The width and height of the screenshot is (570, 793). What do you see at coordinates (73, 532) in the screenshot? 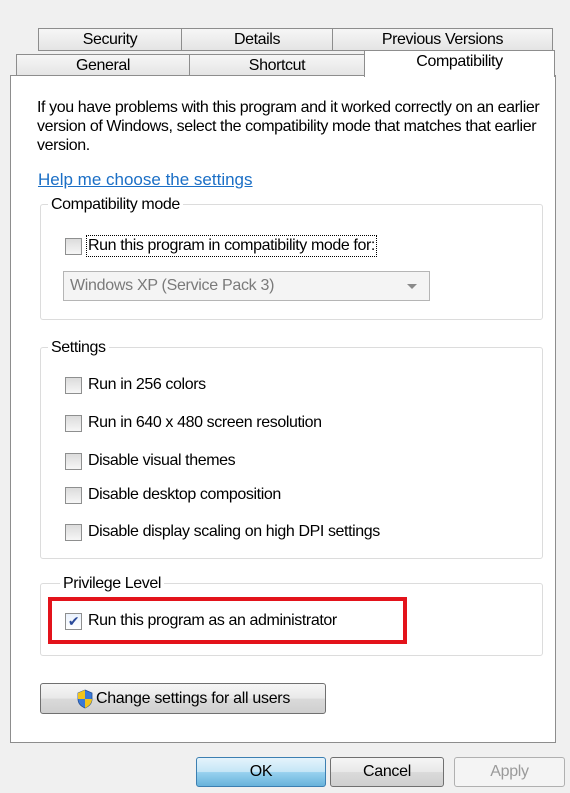
I see `setting-dpi-scaling-checkbox` at bounding box center [73, 532].